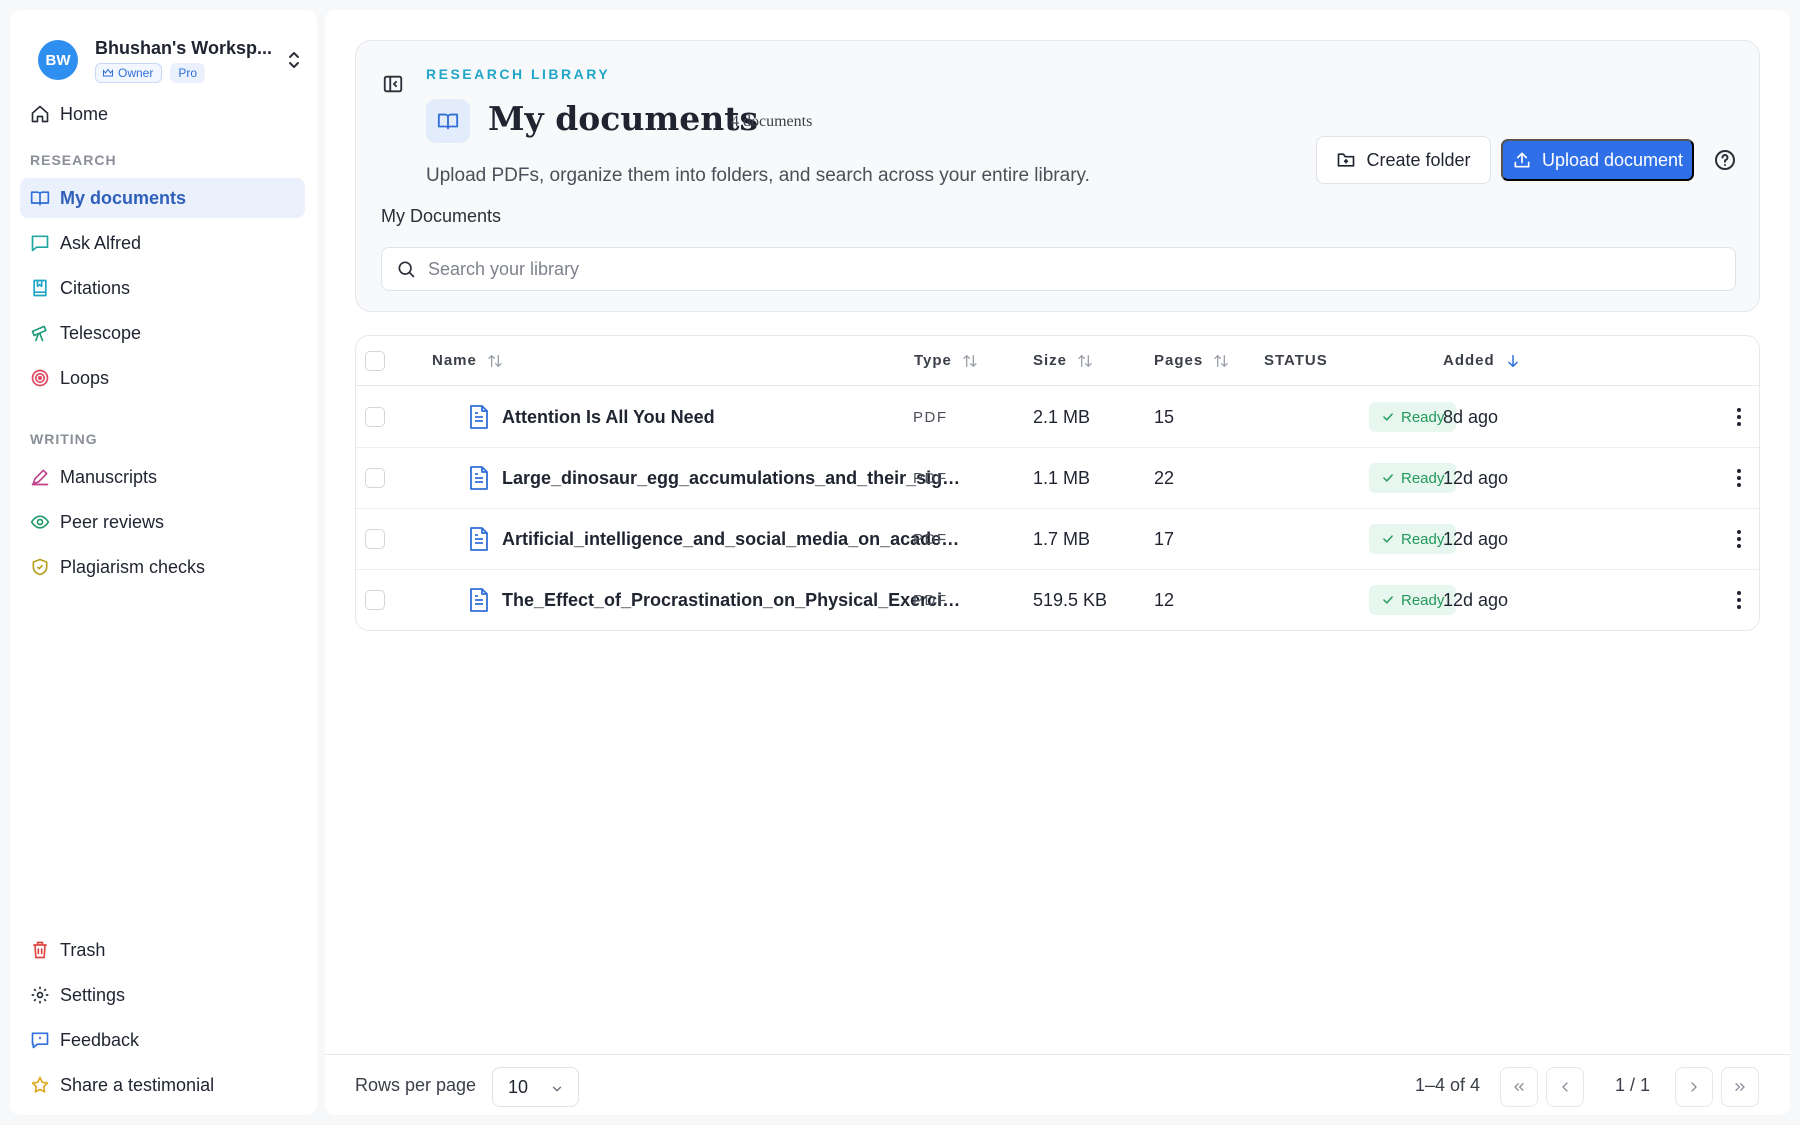  What do you see at coordinates (58, 60) in the screenshot?
I see `avatar: BW` at bounding box center [58, 60].